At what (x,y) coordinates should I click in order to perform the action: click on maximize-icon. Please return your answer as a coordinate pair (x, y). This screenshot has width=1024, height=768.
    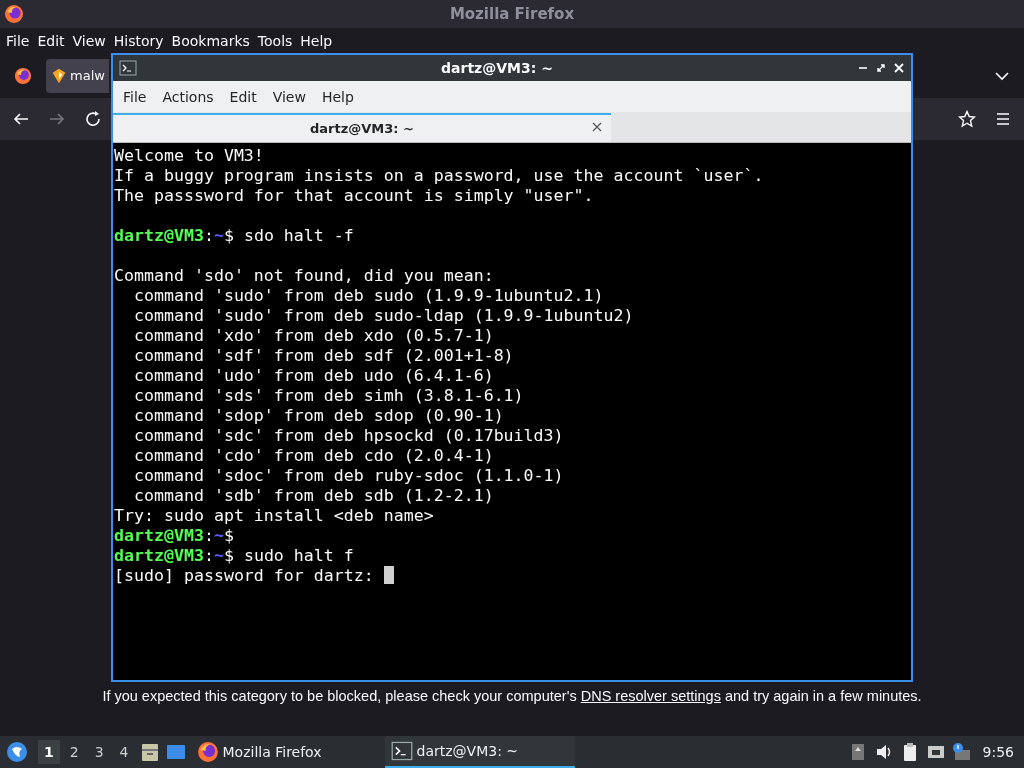
    Looking at the image, I should click on (881, 68).